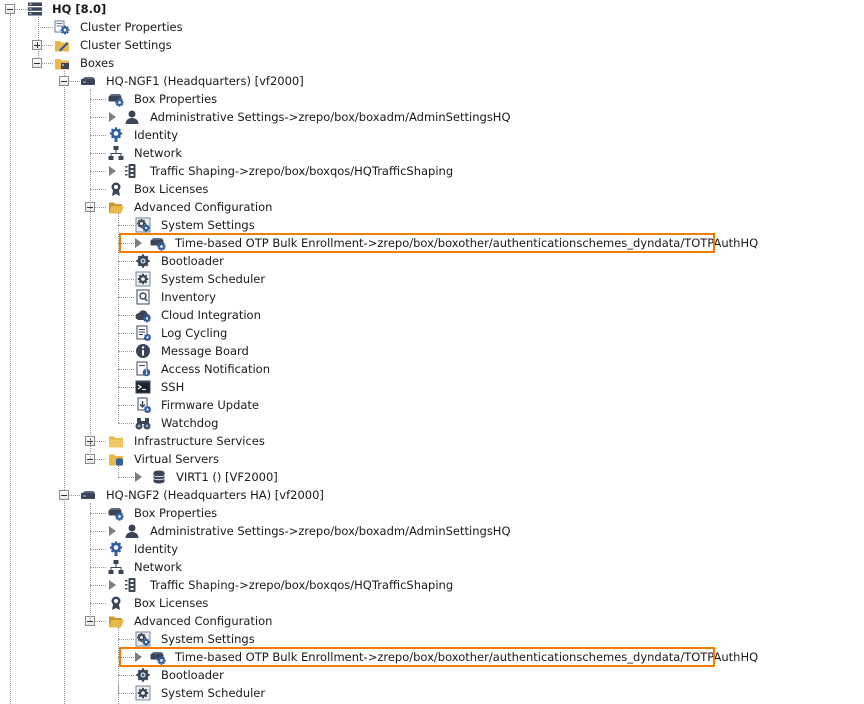  I want to click on tree-node-cloud-integration: Cloud Integration, so click(211, 315).